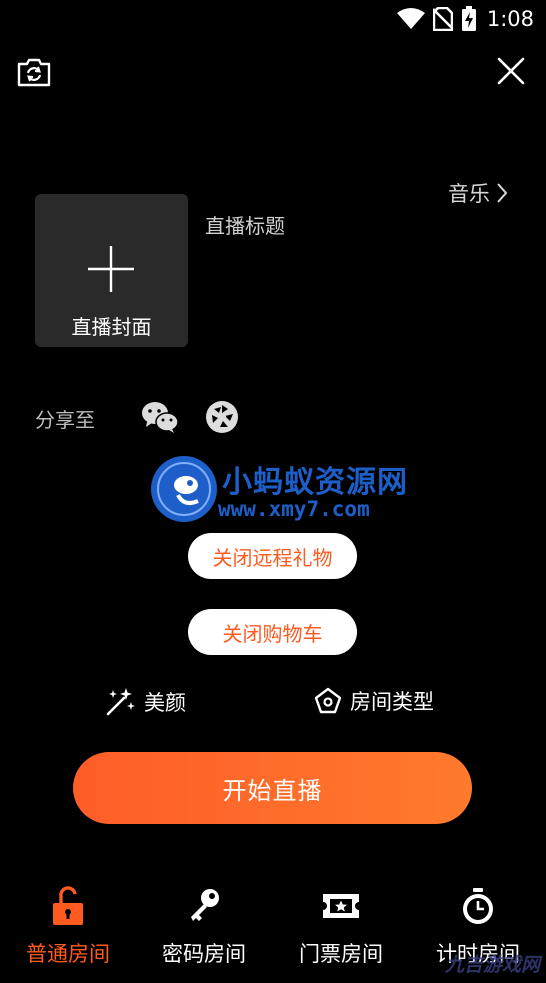 The width and height of the screenshot is (546, 983). I want to click on close-cart-button: 关闭购物车, so click(272, 632).